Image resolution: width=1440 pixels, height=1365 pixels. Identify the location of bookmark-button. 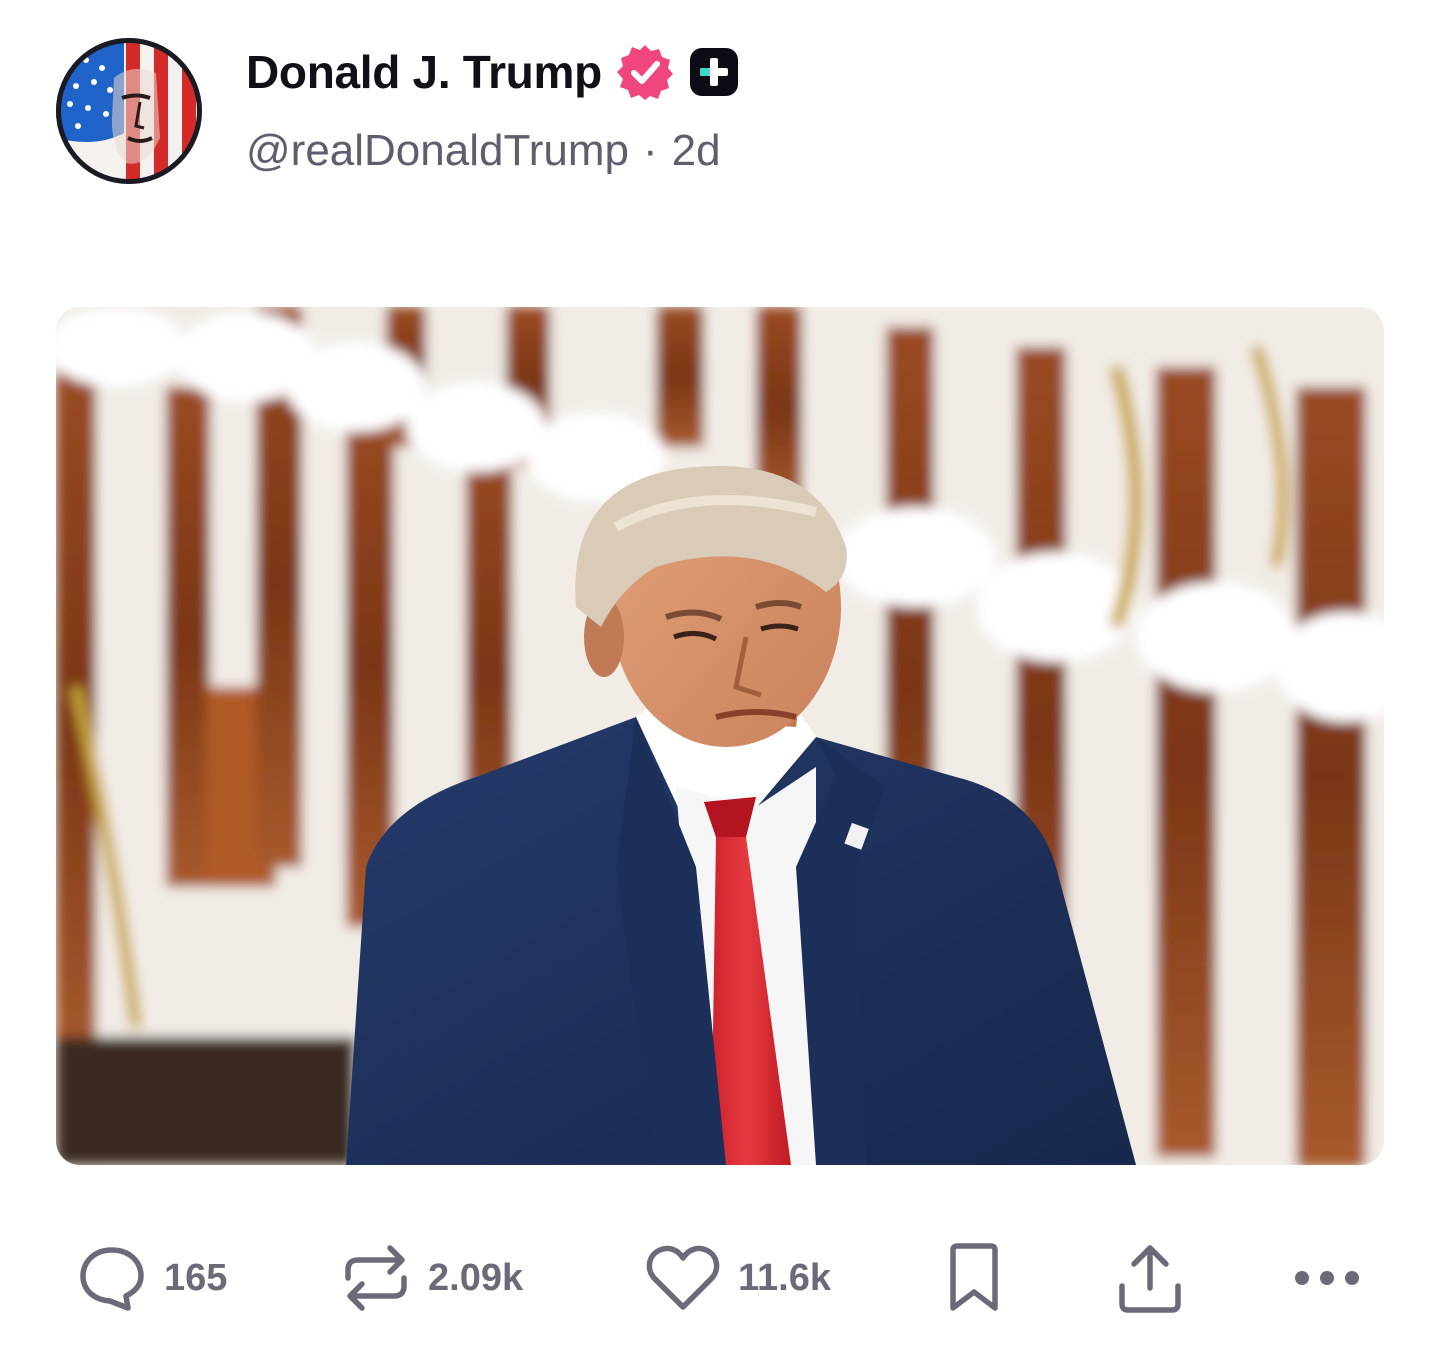
(974, 1278).